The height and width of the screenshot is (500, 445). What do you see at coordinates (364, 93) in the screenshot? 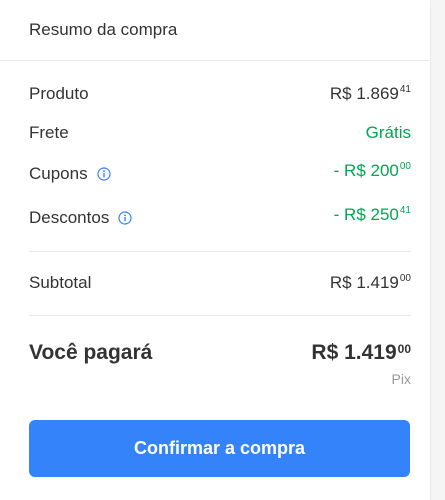
I see `produto-price-int: R$ 1.869` at bounding box center [364, 93].